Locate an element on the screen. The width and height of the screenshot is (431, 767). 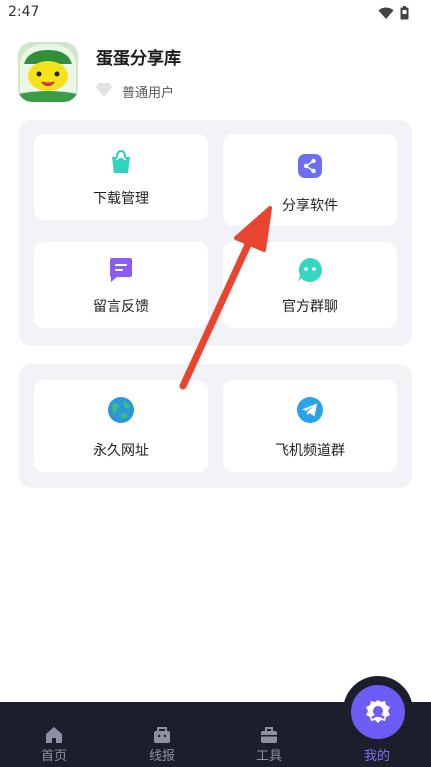
nav-mine-fab is located at coordinates (378, 712).